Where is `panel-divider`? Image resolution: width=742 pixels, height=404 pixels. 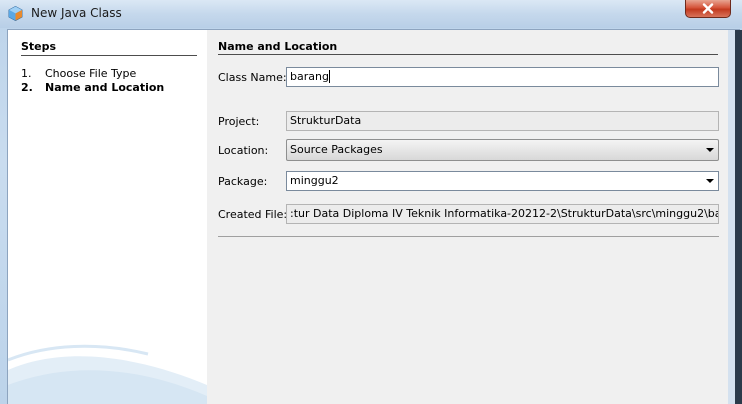 panel-divider is located at coordinates (468, 54).